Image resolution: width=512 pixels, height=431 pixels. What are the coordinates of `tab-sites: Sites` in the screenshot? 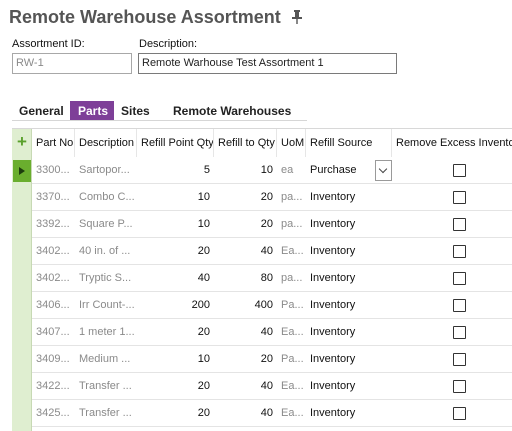 It's located at (136, 111).